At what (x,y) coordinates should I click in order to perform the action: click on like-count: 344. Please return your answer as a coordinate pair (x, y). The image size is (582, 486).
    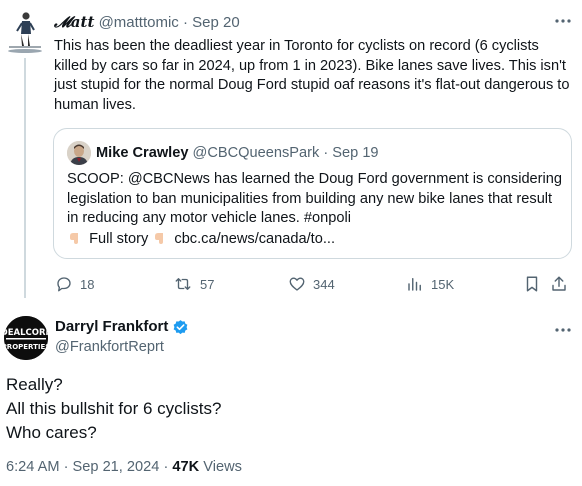
    Looking at the image, I should click on (324, 284).